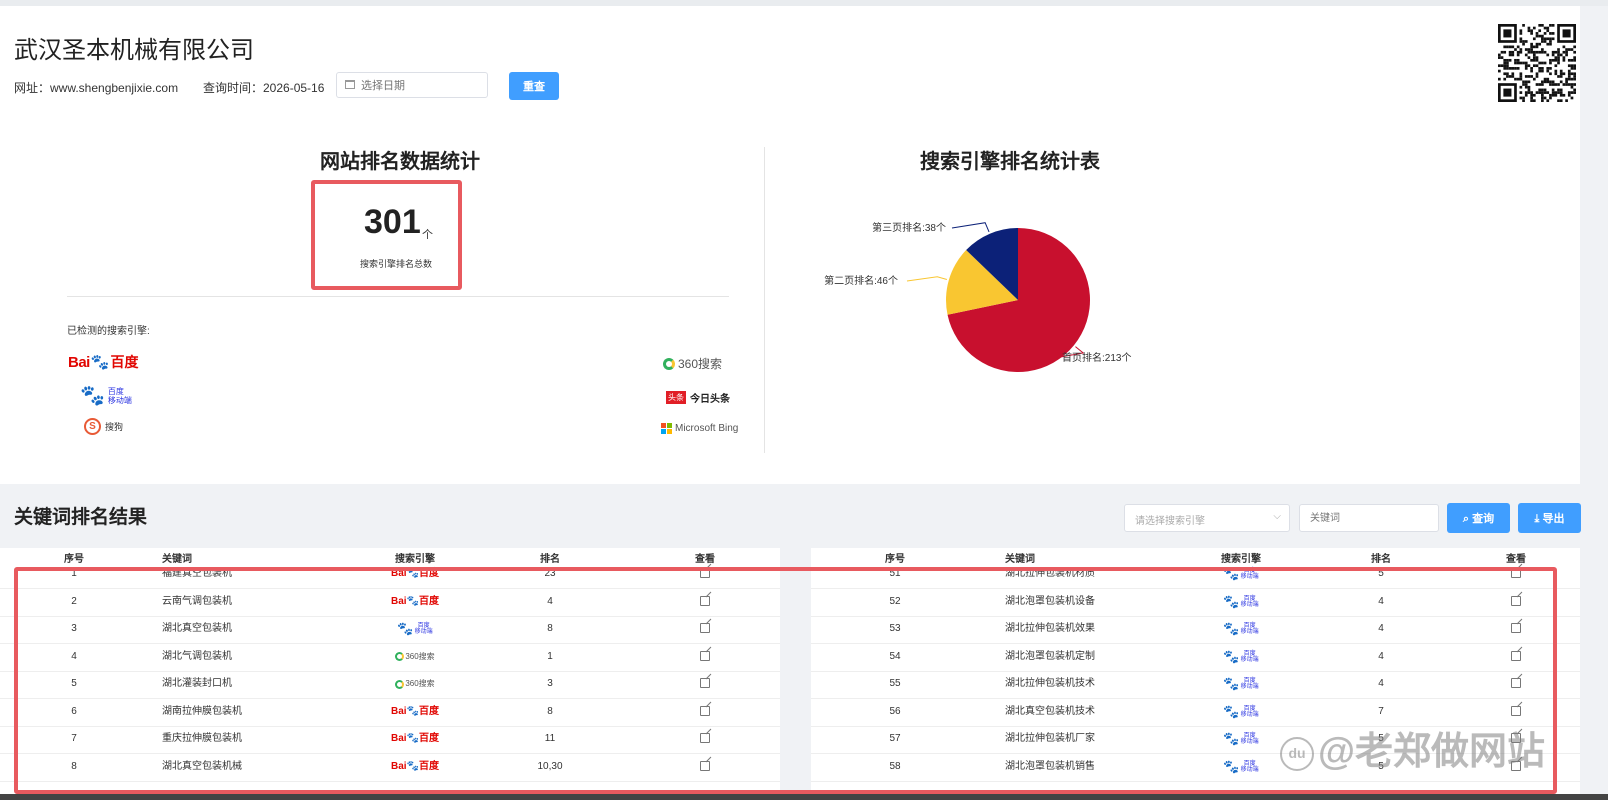  Describe the element at coordinates (1369, 518) in the screenshot. I see `keyword-input` at that location.